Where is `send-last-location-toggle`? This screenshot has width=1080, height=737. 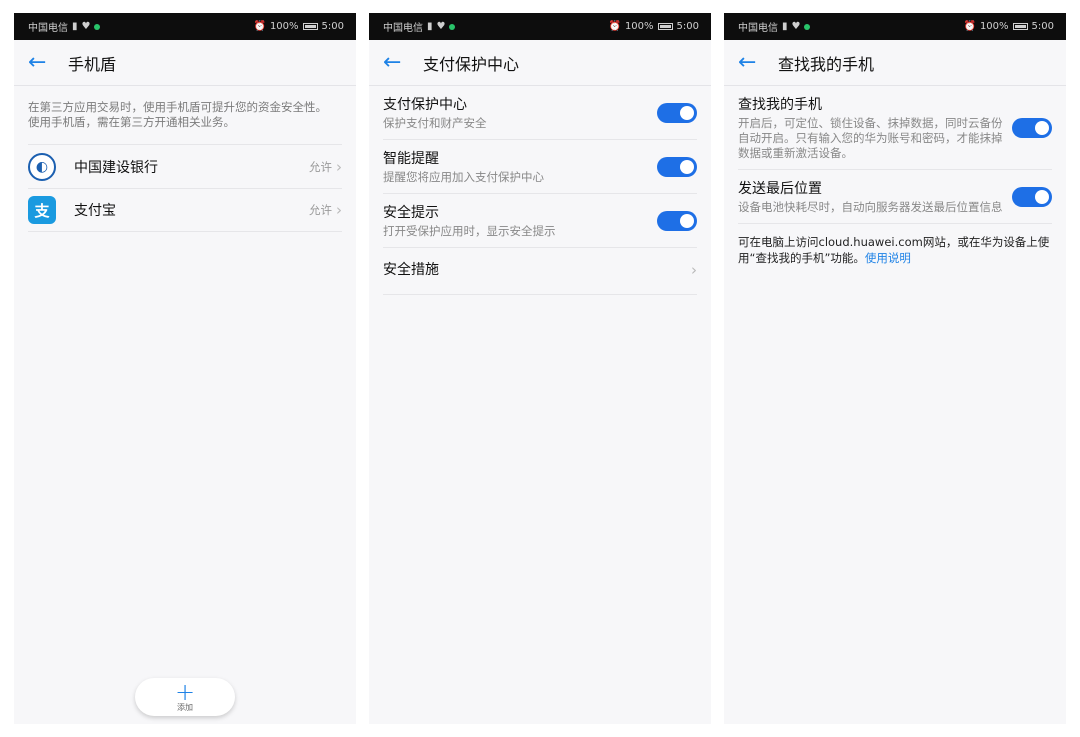
send-last-location-toggle is located at coordinates (1032, 197).